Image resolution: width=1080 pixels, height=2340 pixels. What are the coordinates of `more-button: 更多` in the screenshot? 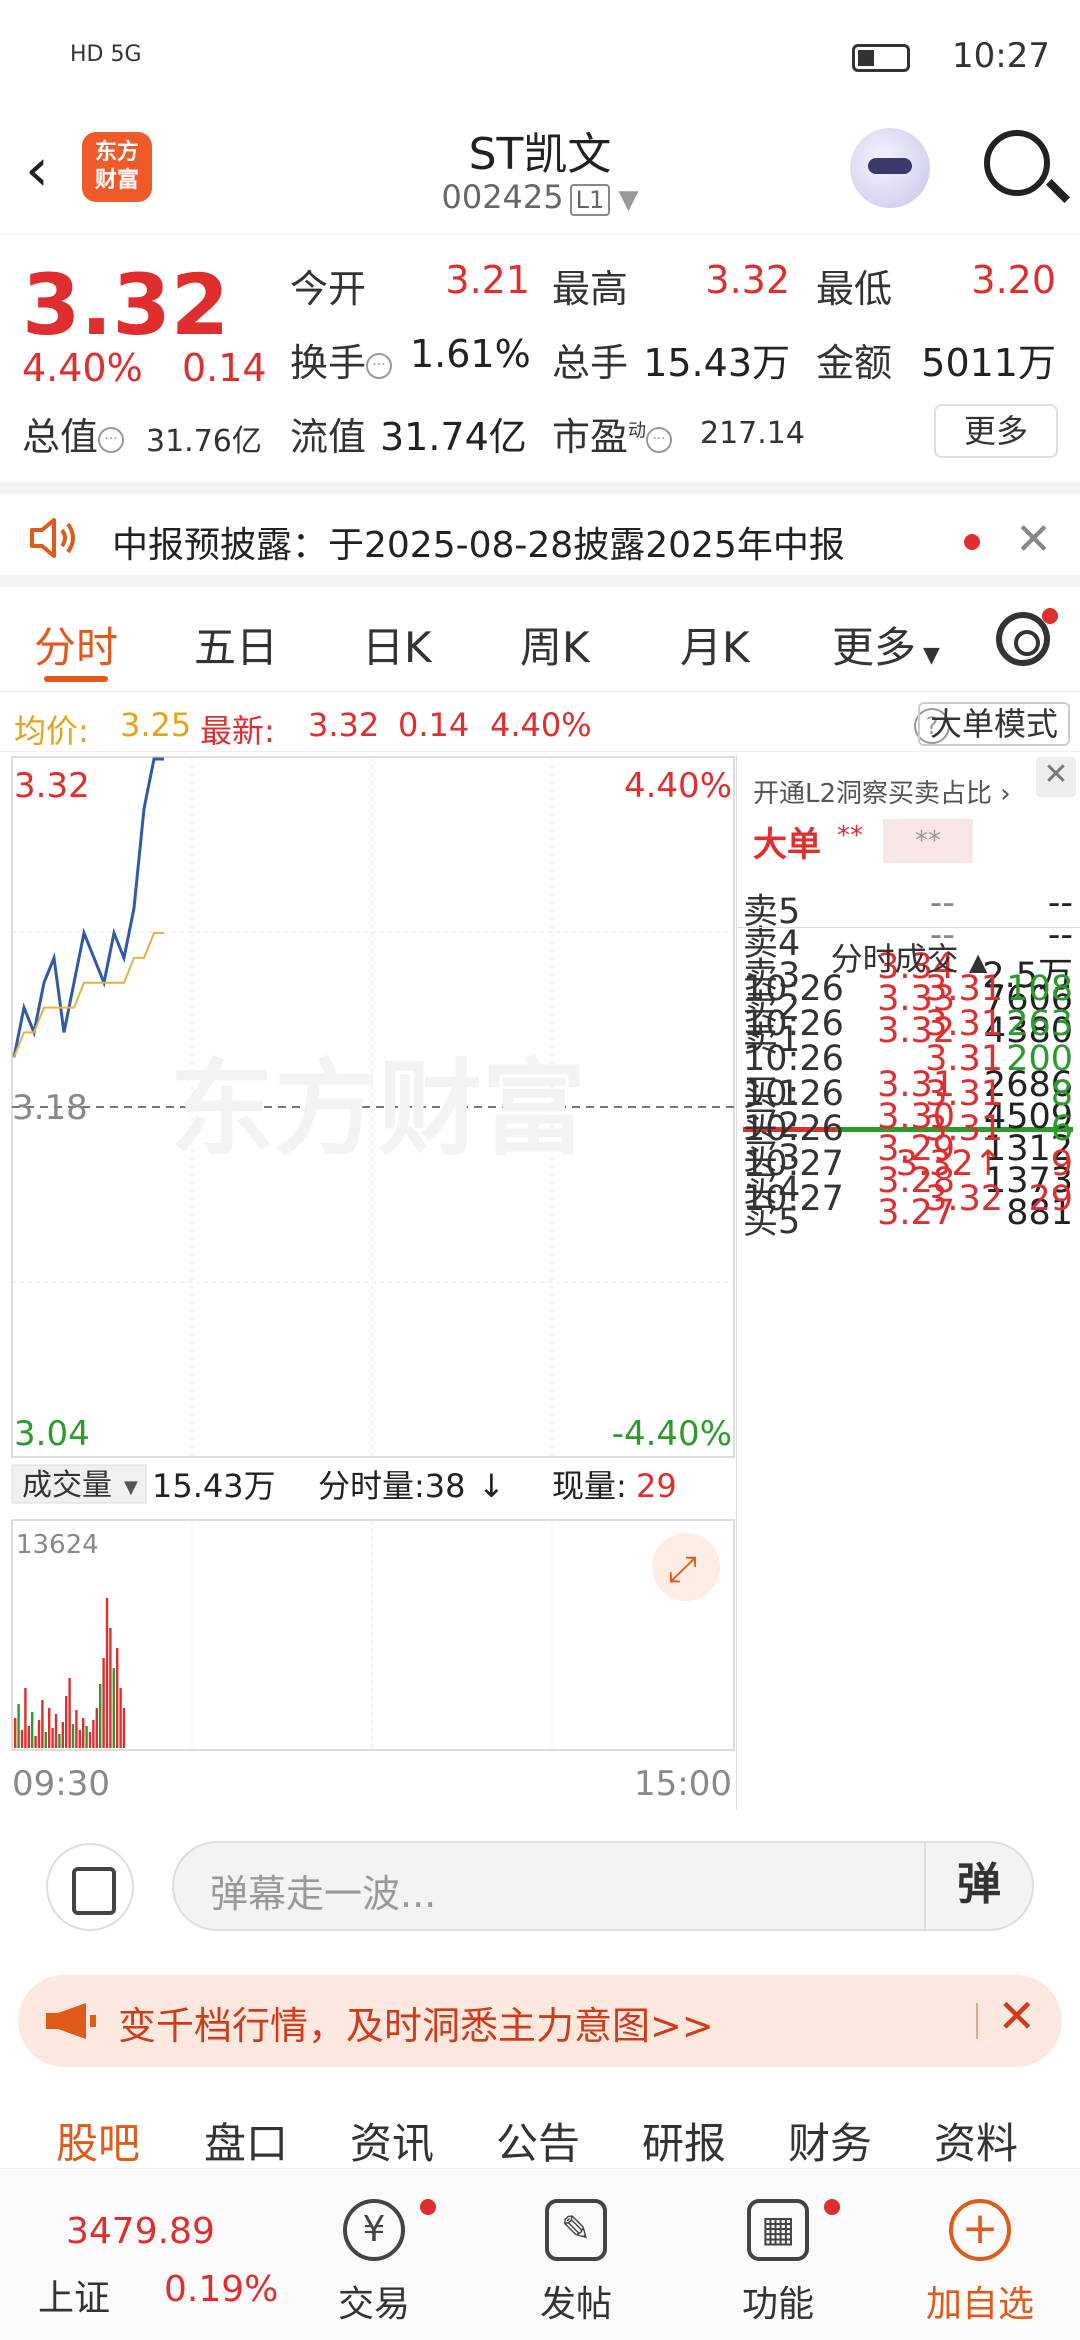 It's located at (996, 431).